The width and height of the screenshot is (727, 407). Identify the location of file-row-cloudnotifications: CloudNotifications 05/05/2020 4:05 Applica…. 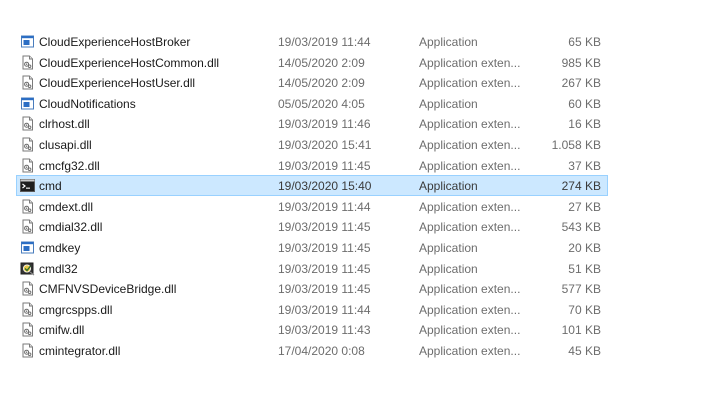
(312, 103).